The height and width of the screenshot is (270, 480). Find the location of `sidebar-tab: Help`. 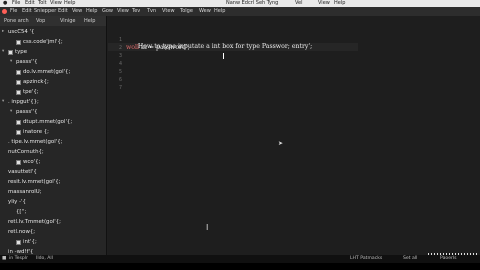

sidebar-tab: Help is located at coordinates (89, 21).